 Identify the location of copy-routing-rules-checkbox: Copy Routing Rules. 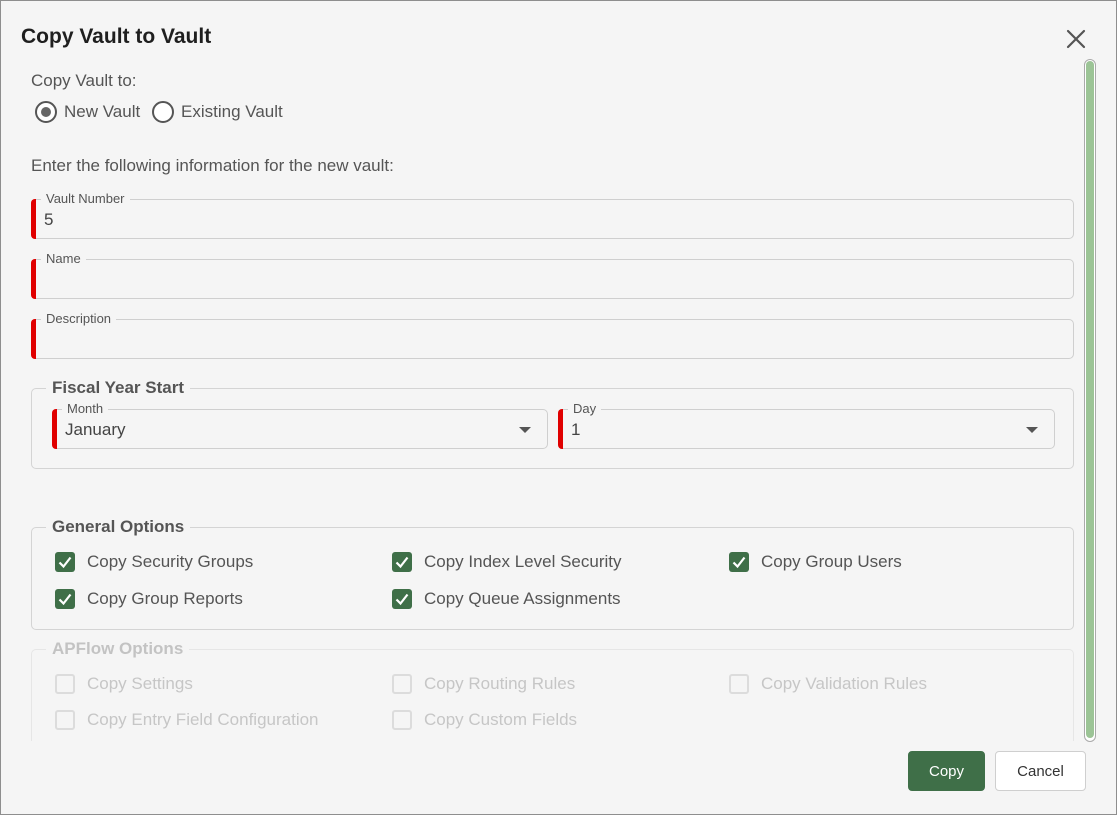
(507, 684).